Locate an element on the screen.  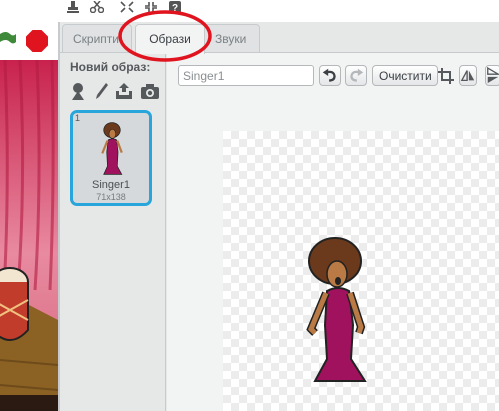
stage-header is located at coordinates (30, 41).